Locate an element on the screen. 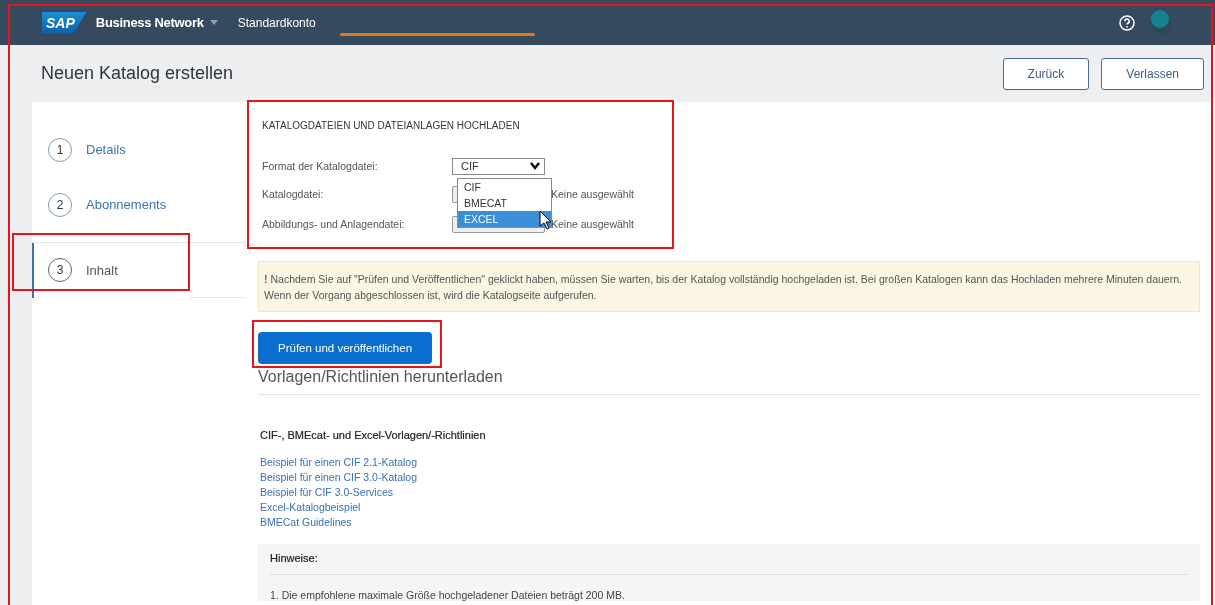 The height and width of the screenshot is (605, 1215). download-link: Beispiel für CIF 3.0-Services is located at coordinates (327, 492).